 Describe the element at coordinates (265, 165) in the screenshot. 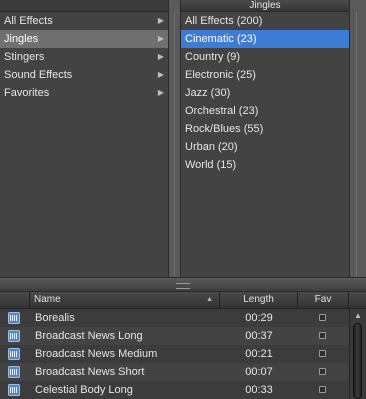

I see `subcategory-item: World (15)` at that location.